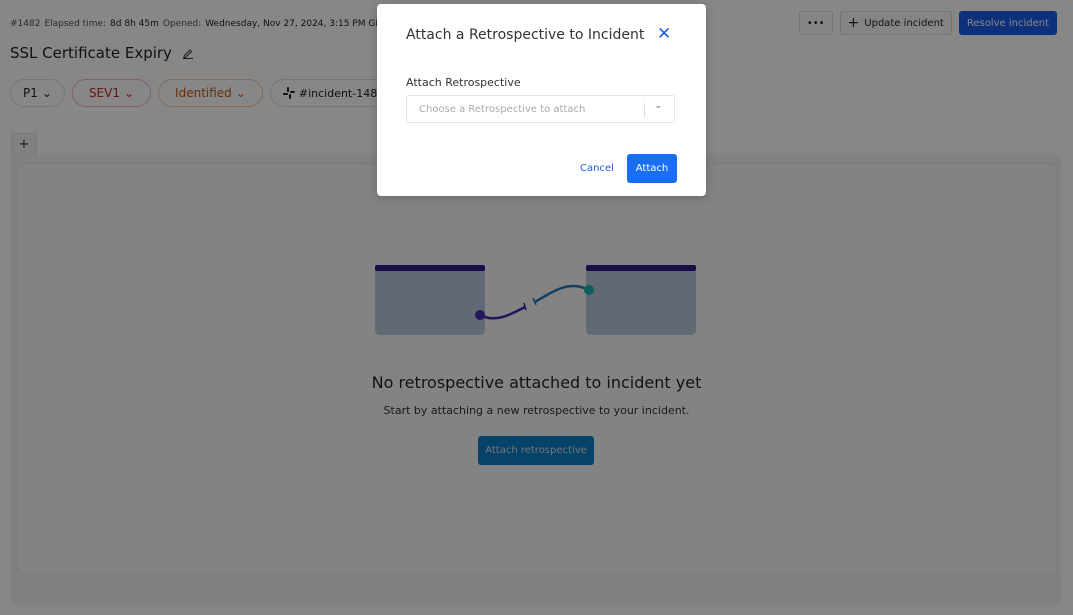  What do you see at coordinates (597, 168) in the screenshot?
I see `cancel-button: Cancel` at bounding box center [597, 168].